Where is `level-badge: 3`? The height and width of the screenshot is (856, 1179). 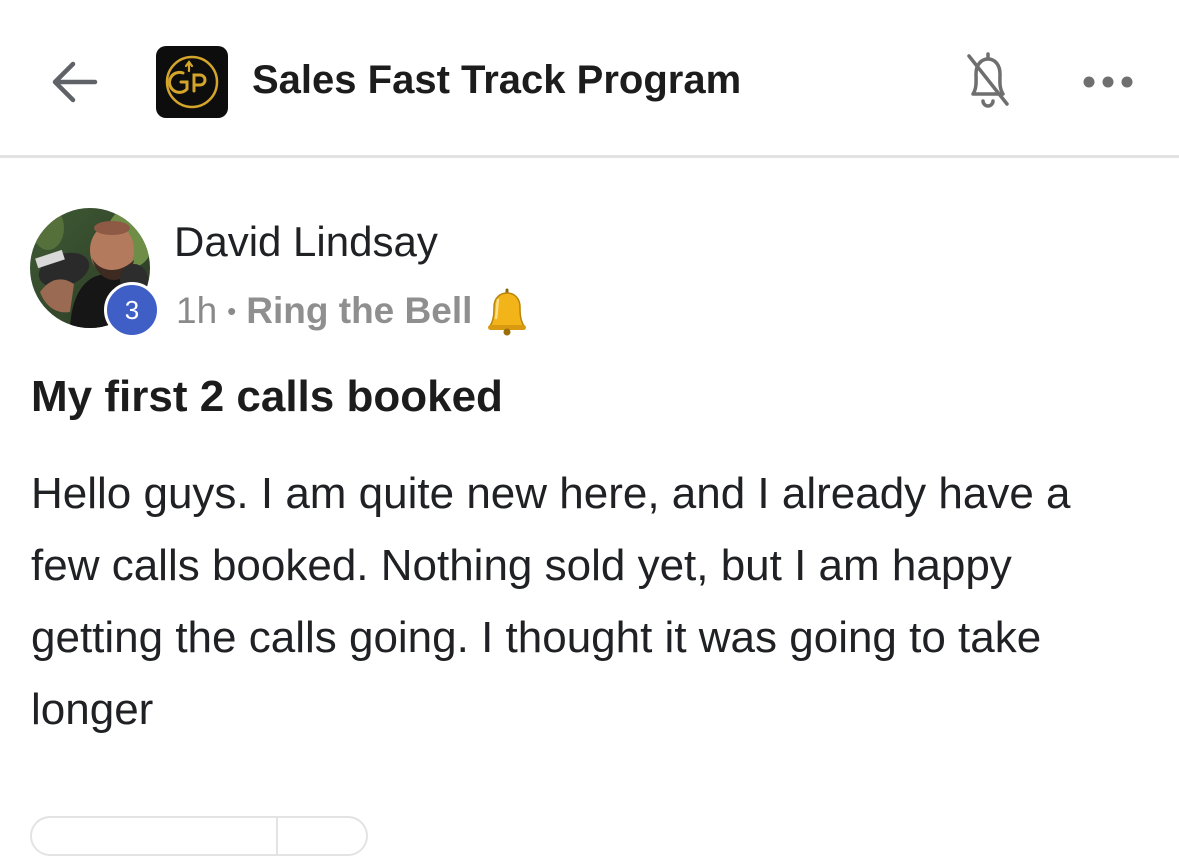
level-badge: 3 is located at coordinates (132, 310).